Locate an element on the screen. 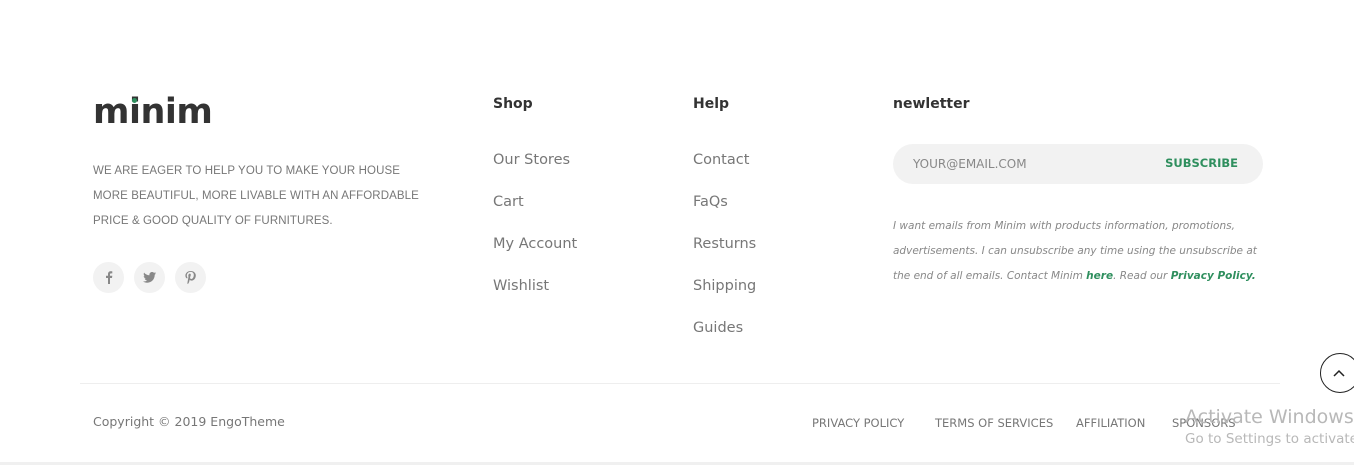  newsletter-form: SUBSCRIBE is located at coordinates (1078, 164).